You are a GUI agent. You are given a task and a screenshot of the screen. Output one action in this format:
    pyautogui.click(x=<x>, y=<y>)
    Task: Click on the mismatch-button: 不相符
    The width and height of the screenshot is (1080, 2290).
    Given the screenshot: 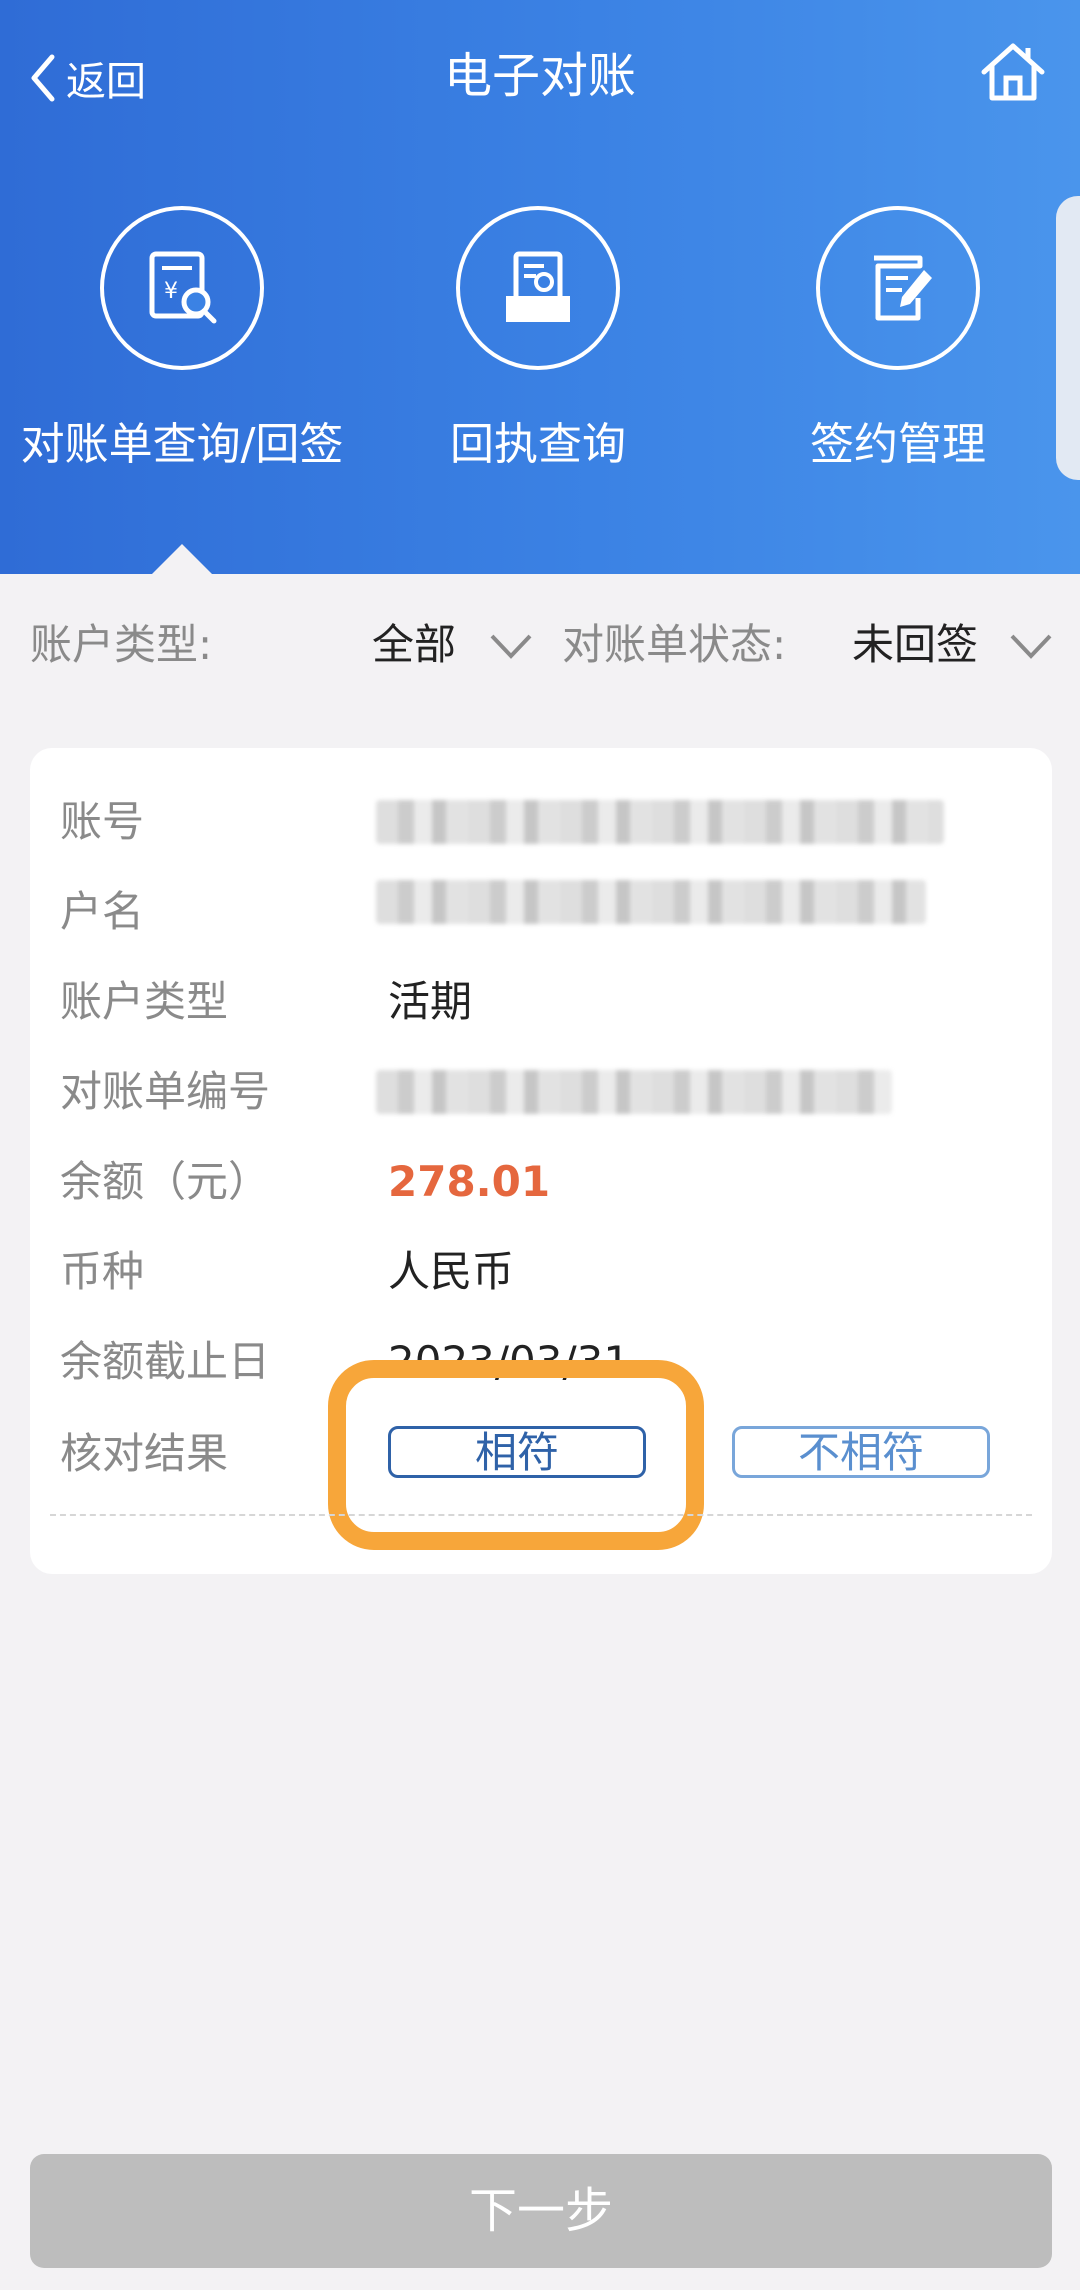 What is the action you would take?
    pyautogui.click(x=861, y=1452)
    